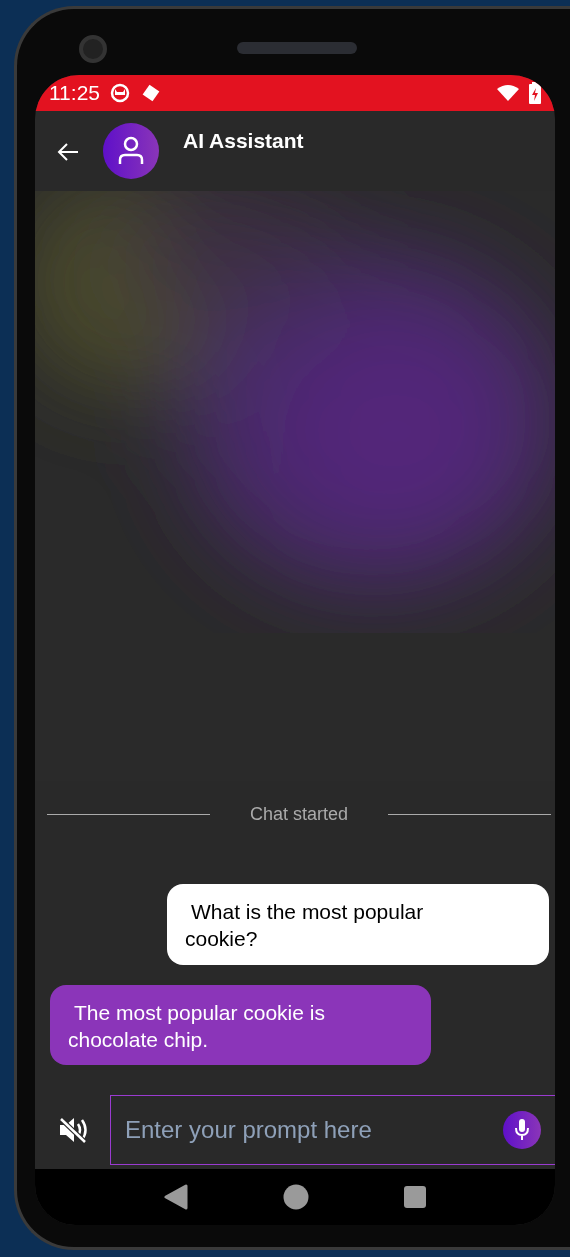  What do you see at coordinates (508, 93) in the screenshot?
I see `wifi-icon` at bounding box center [508, 93].